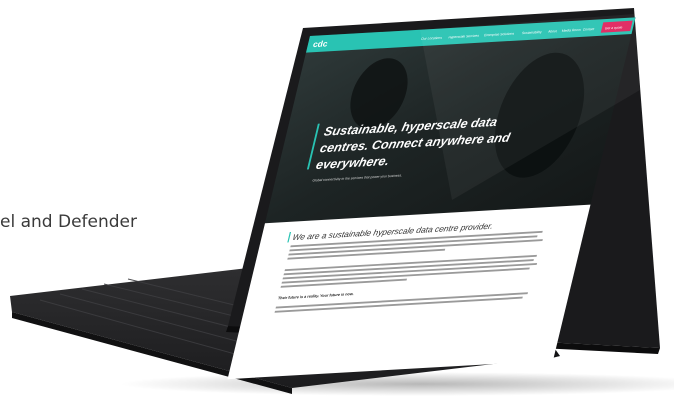 The height and width of the screenshot is (401, 674). I want to click on ground-shadow, so click(397, 384).